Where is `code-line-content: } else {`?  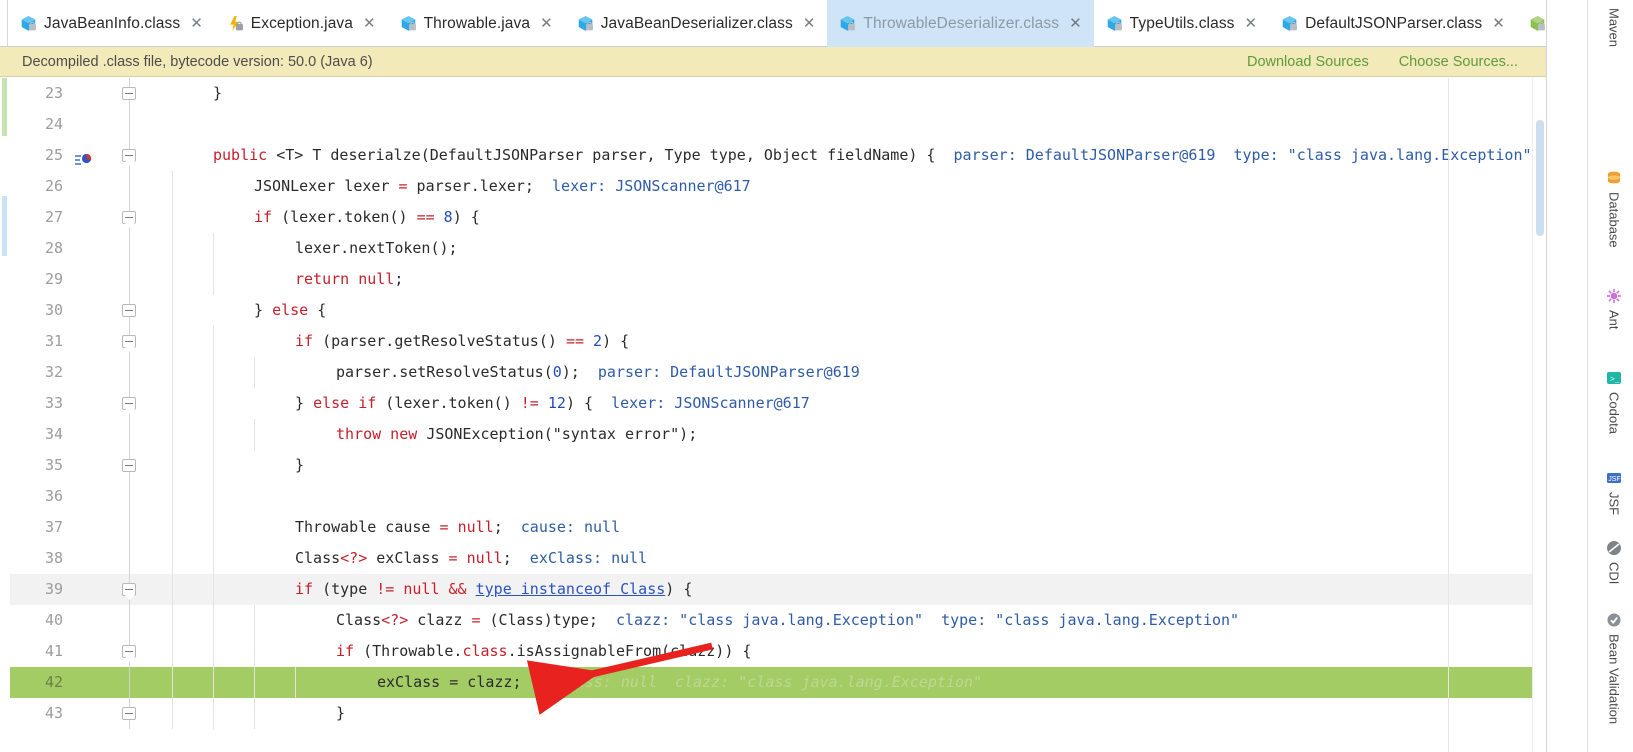
code-line-content: } else { is located at coordinates (852, 310).